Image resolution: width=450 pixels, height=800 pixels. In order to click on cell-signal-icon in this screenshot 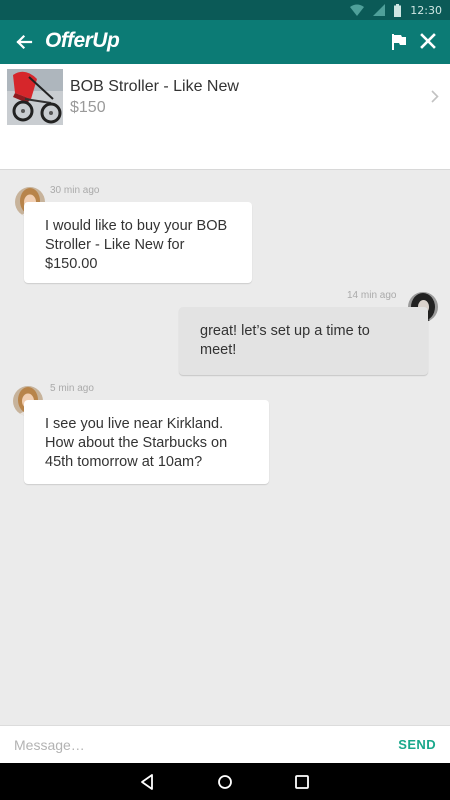, I will do `click(379, 10)`.